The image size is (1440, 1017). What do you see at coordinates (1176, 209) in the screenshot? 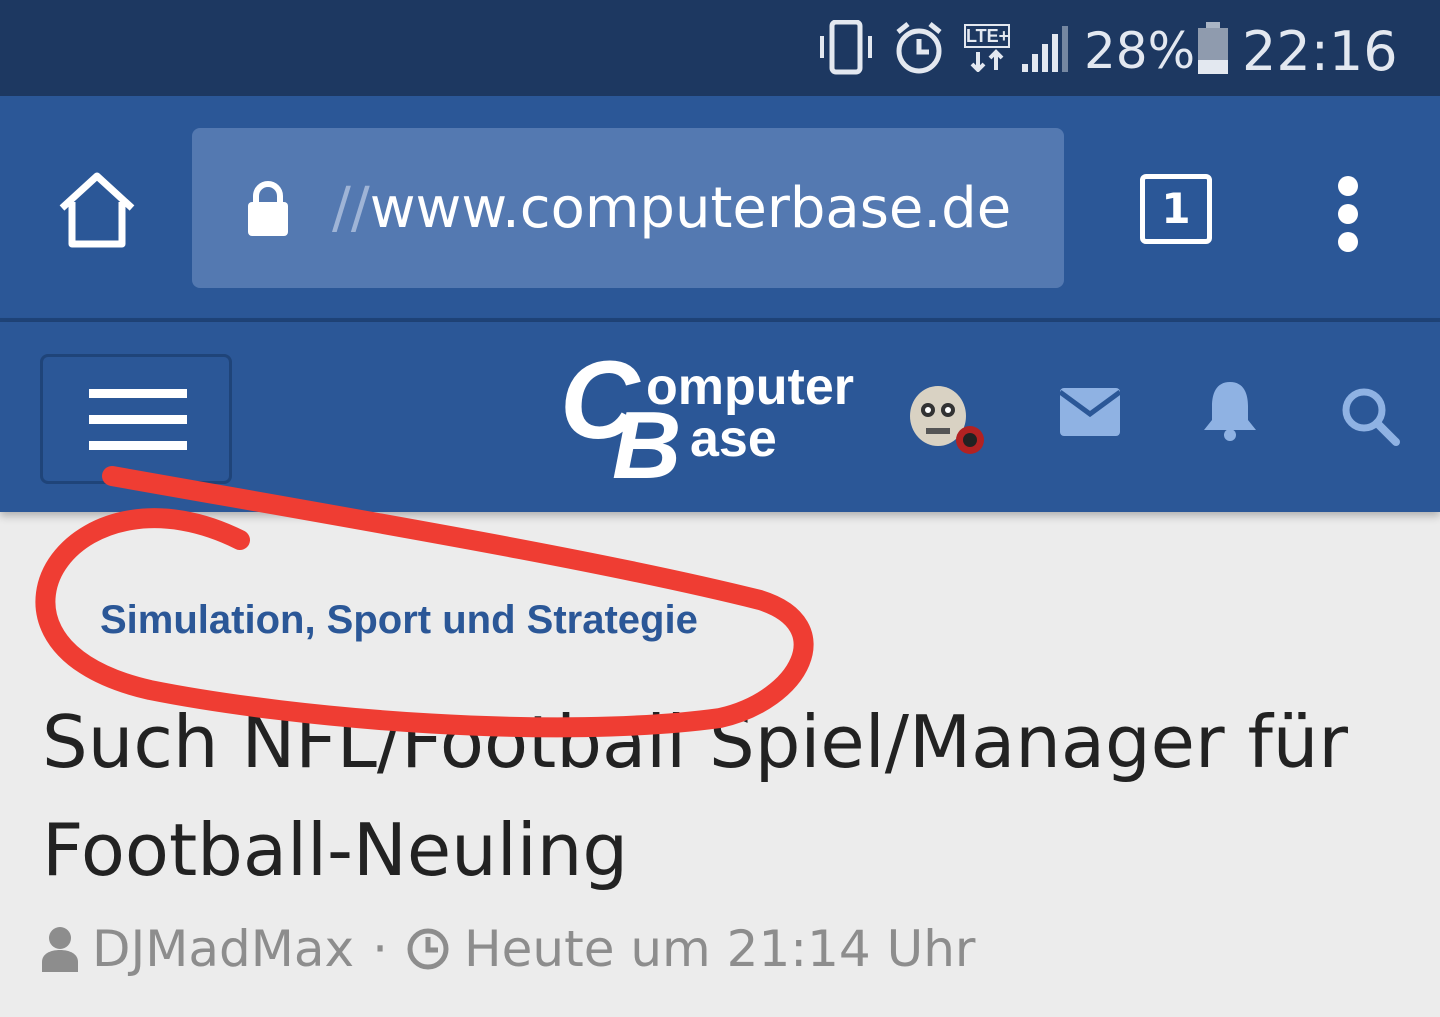
I see `tabs-button: 1` at bounding box center [1176, 209].